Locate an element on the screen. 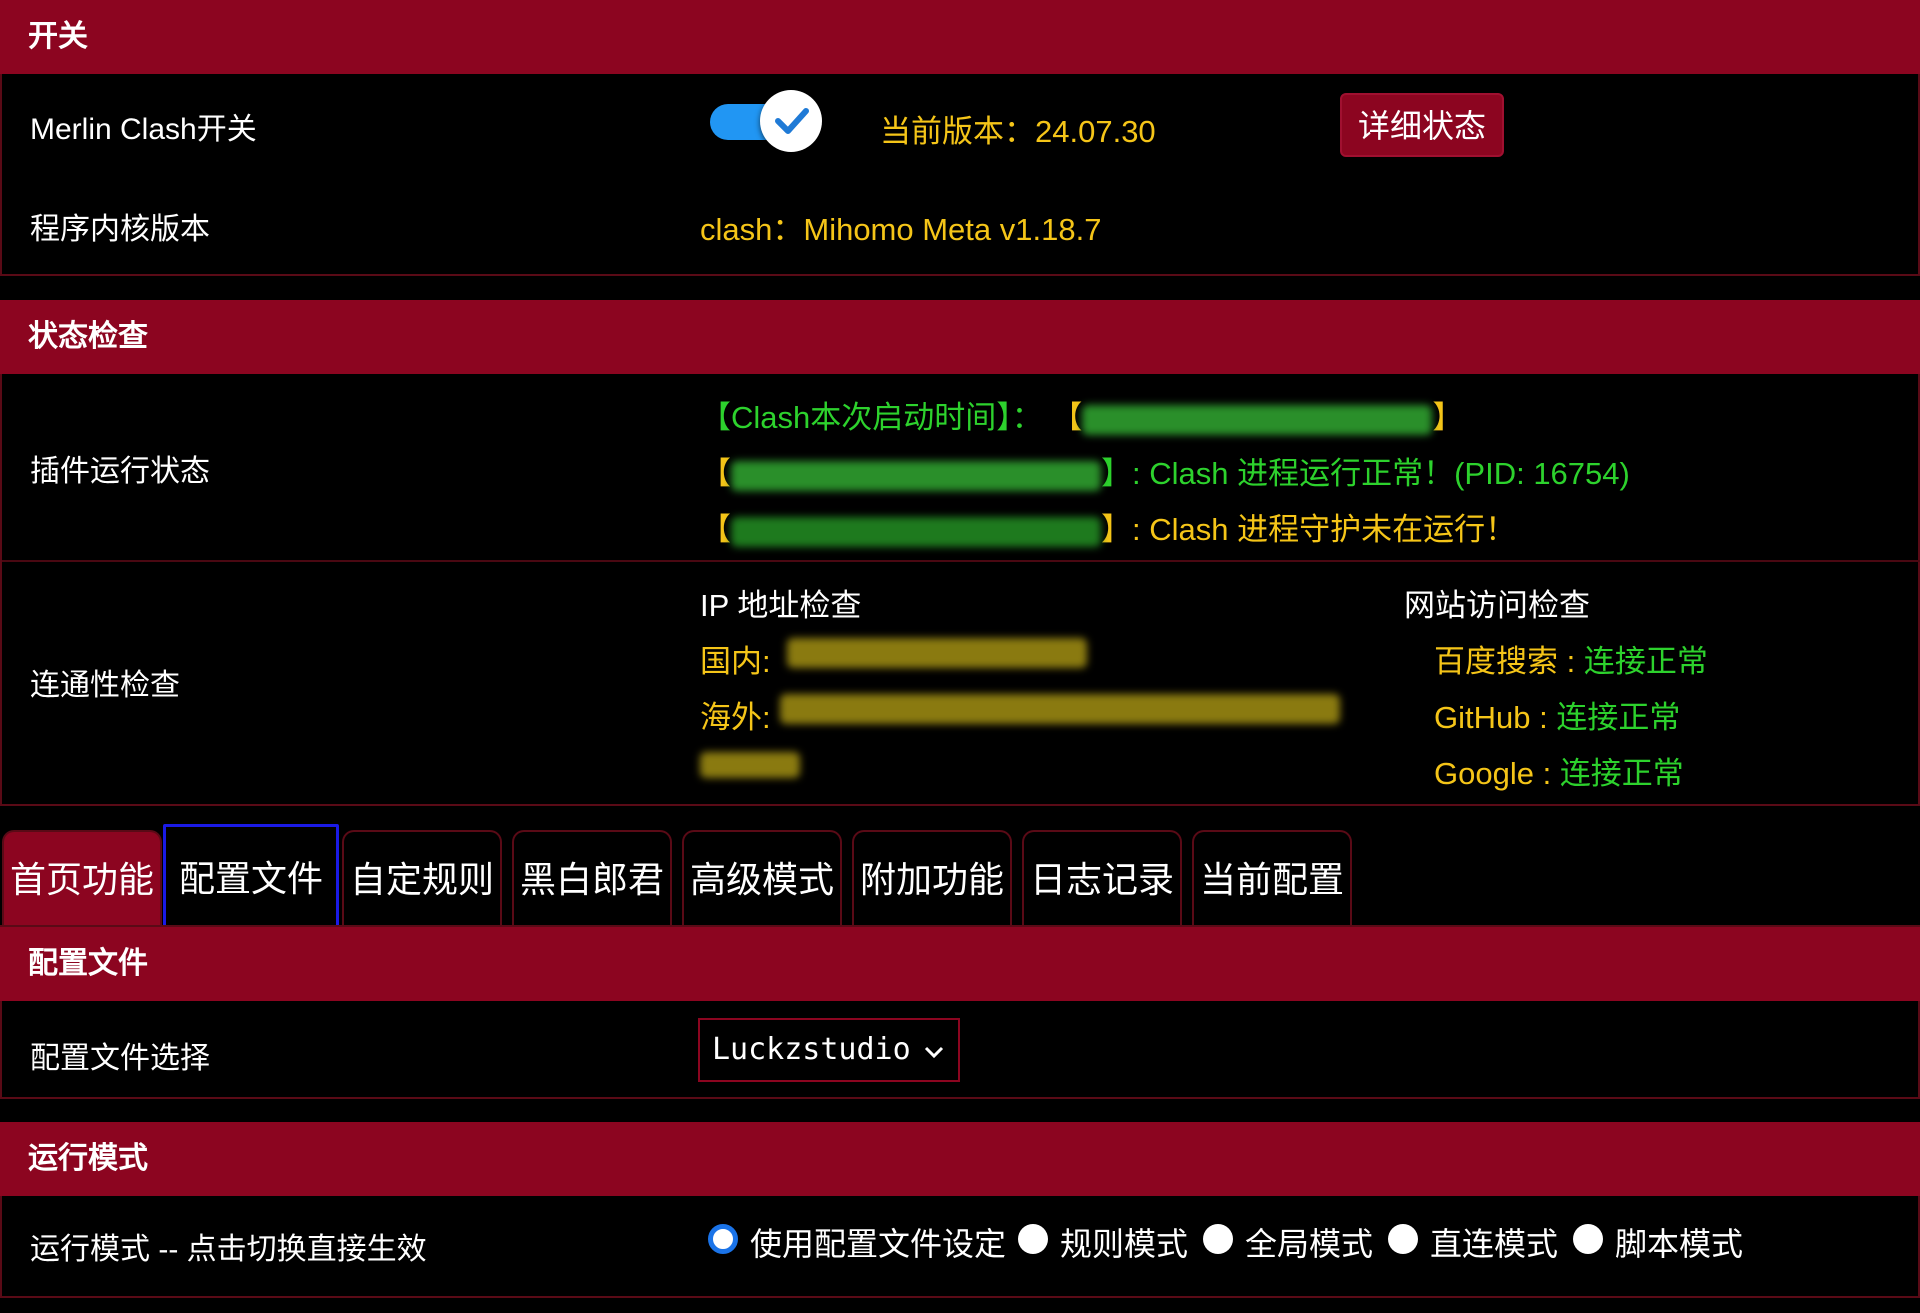 This screenshot has width=1920, height=1313. process-status-msg: 】: Clash 进程运行正常！(PID: 16754) is located at coordinates (1365, 473).